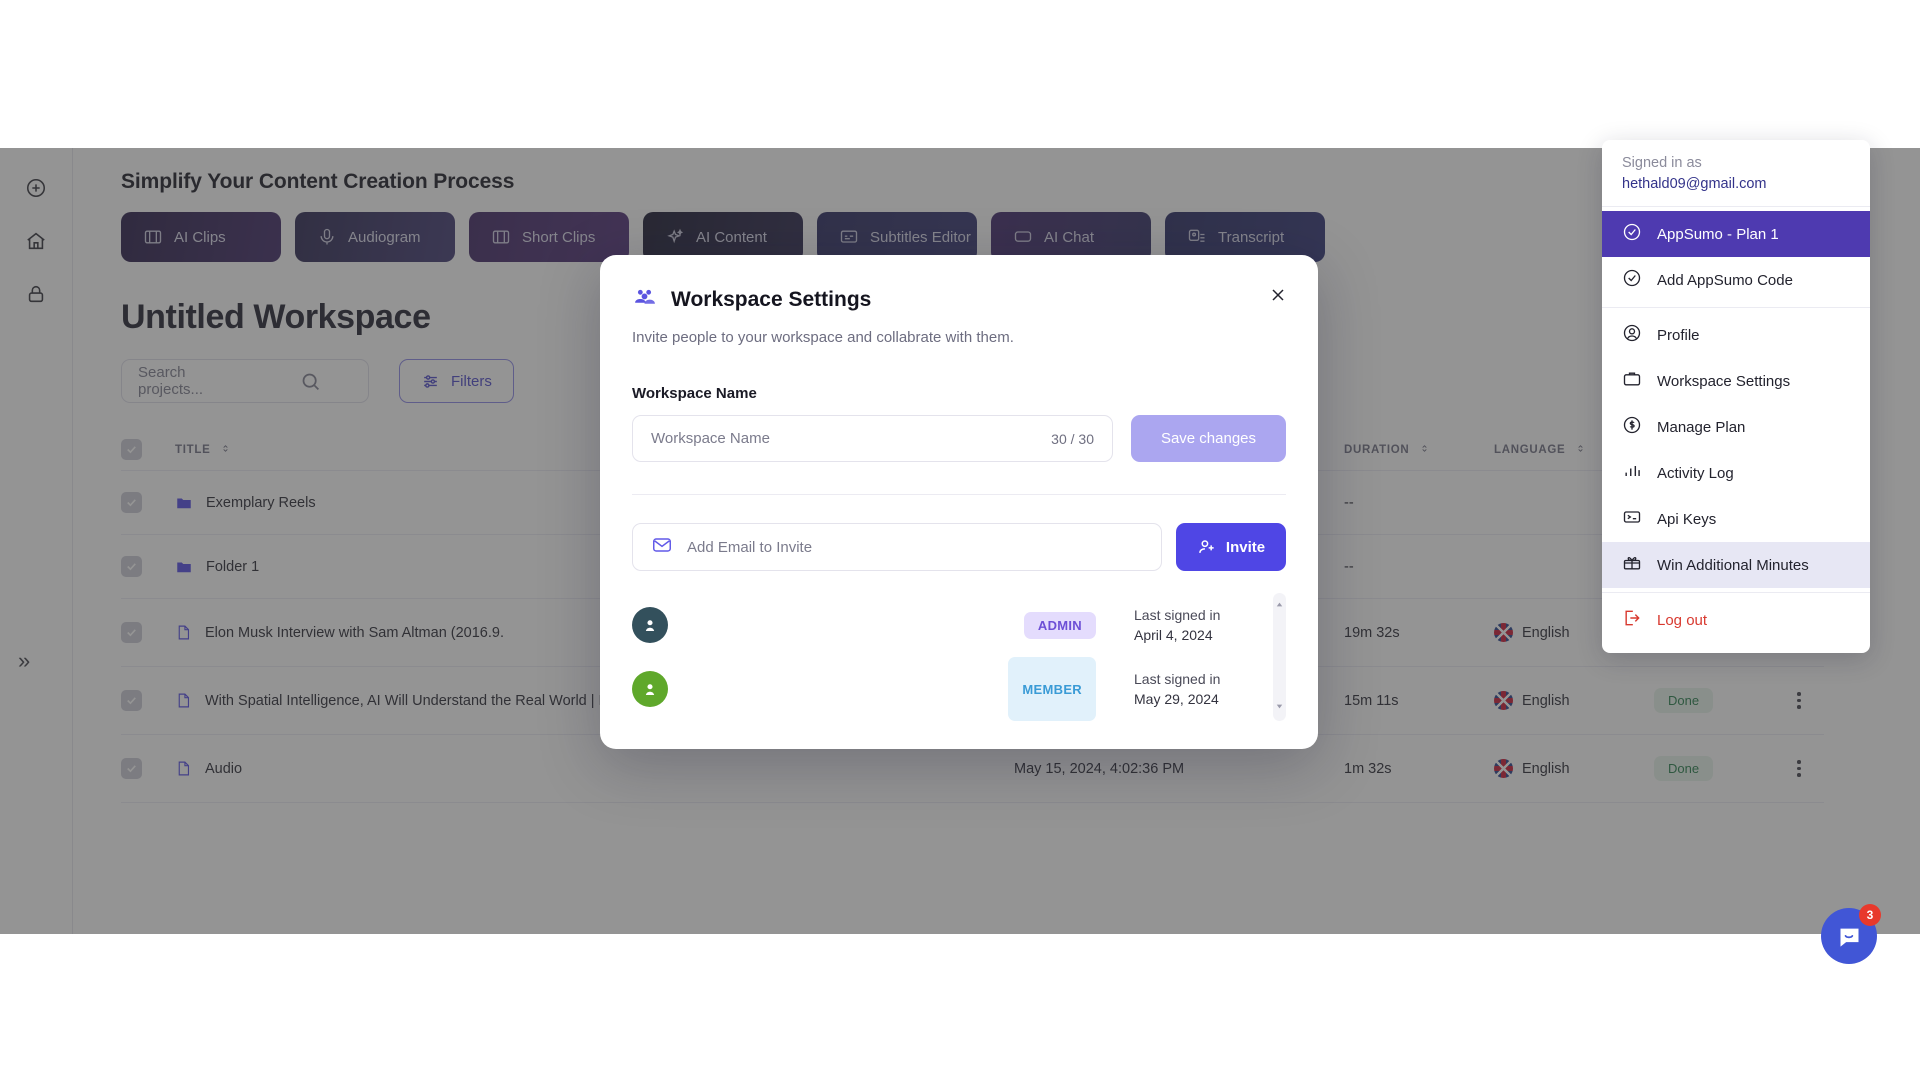 This screenshot has width=1920, height=1080. What do you see at coordinates (750, 547) in the screenshot?
I see `invite-email-placeholder: Add Email to Invite` at bounding box center [750, 547].